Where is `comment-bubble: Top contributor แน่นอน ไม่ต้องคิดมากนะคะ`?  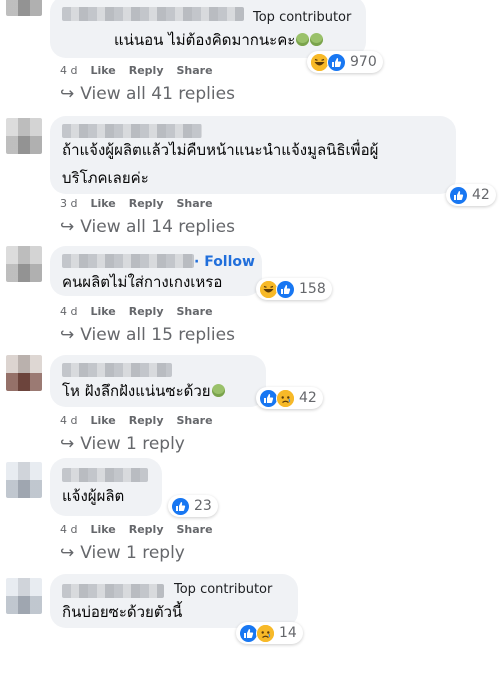
comment-bubble: Top contributor แน่นอน ไม่ต้องคิดมากนะคะ is located at coordinates (208, 29).